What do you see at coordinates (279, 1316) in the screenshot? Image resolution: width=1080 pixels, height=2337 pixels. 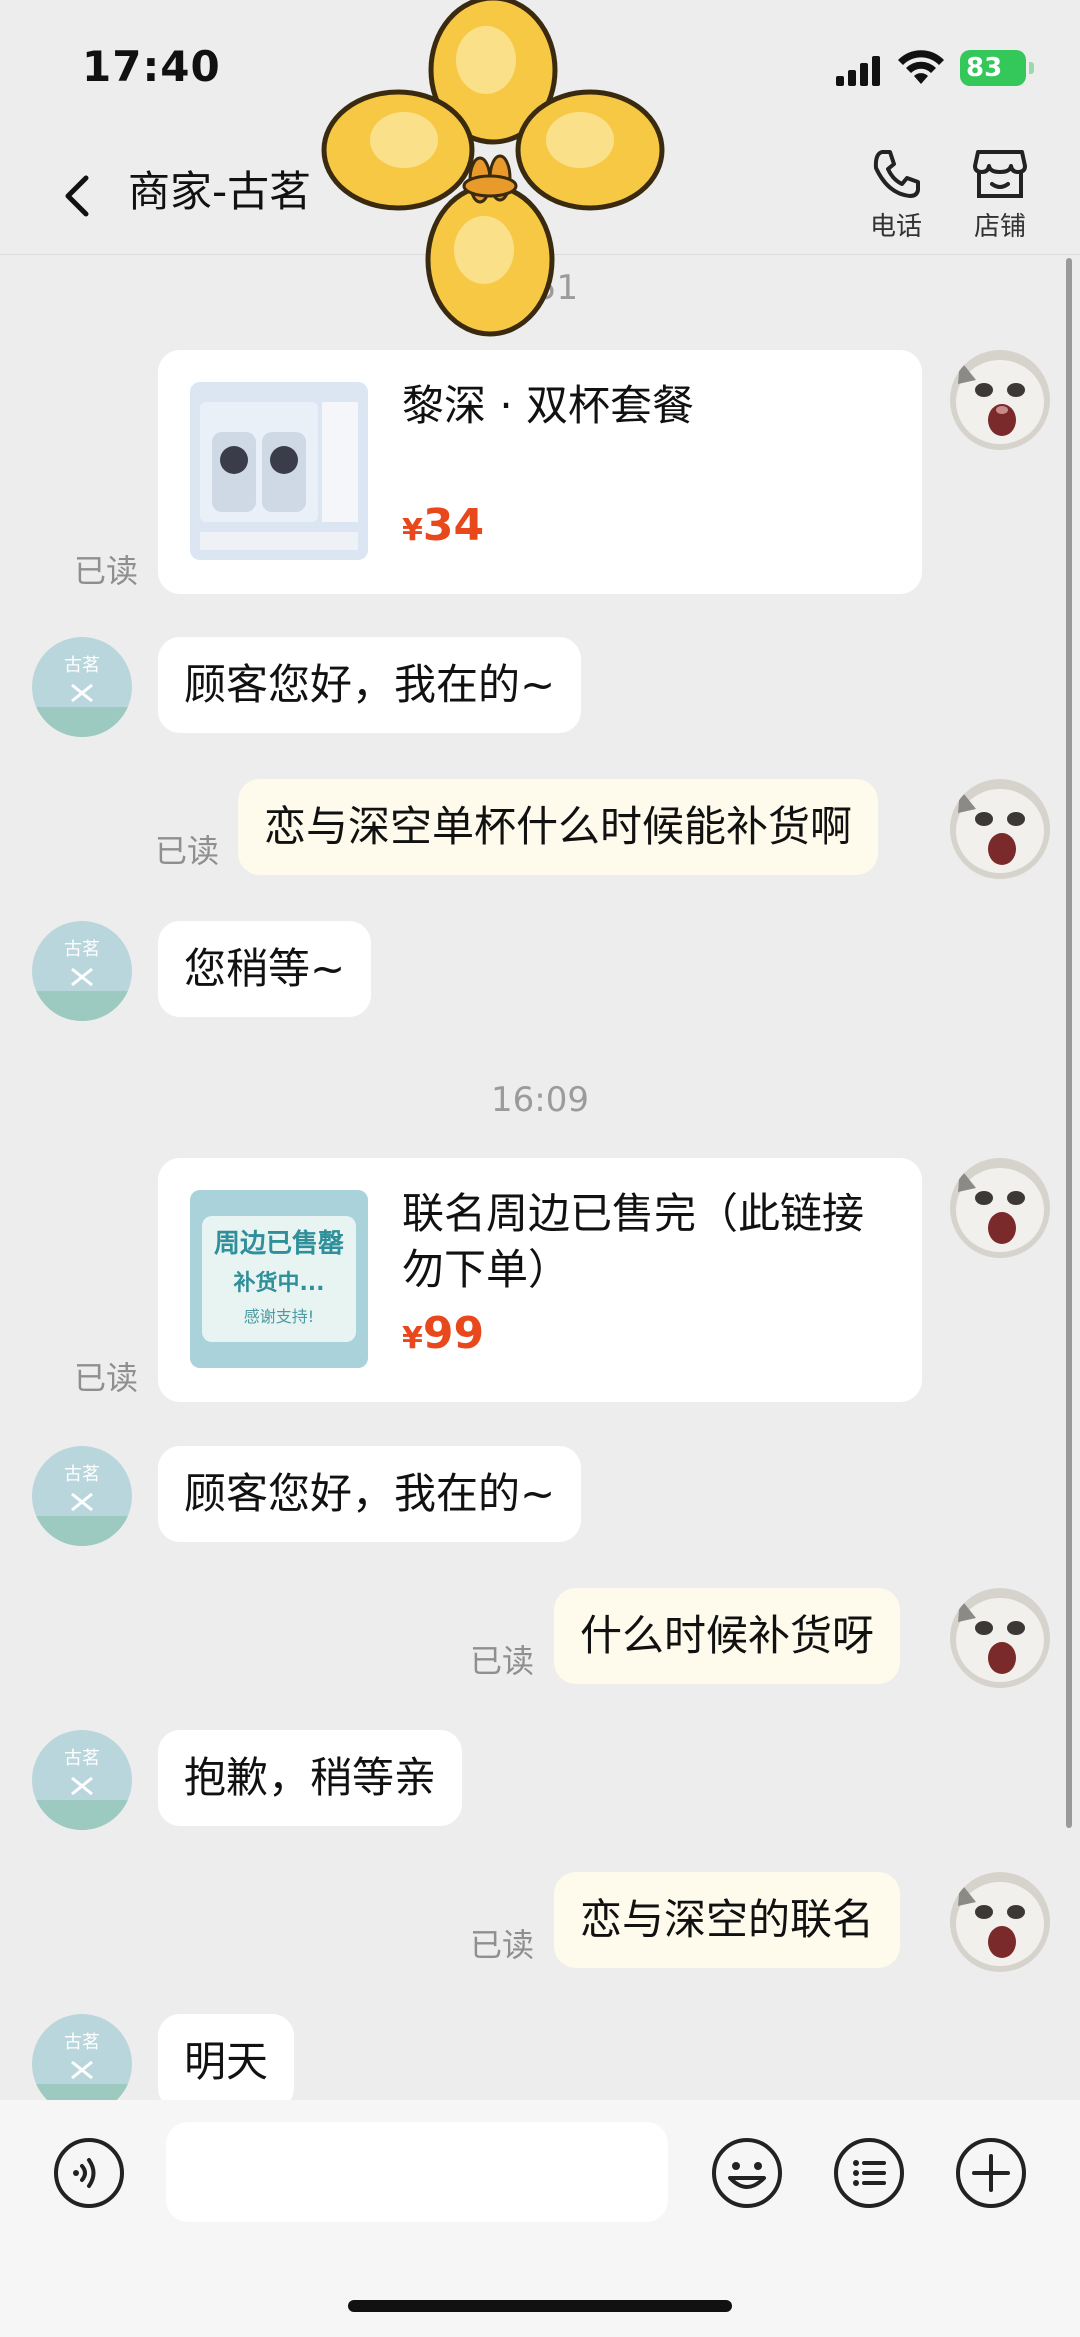 I see `image-text-thanks: 感谢支持!` at bounding box center [279, 1316].